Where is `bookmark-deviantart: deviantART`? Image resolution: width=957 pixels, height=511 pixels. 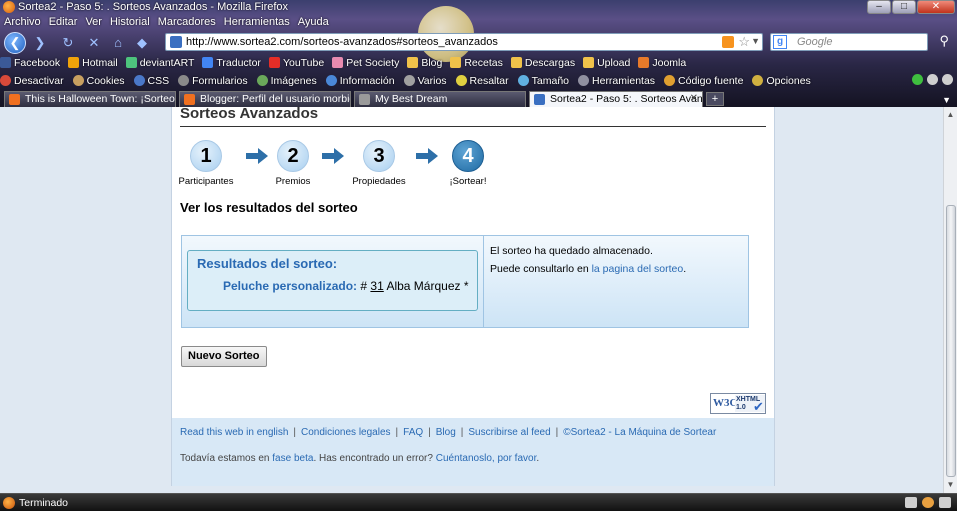 bookmark-deviantart: deviantART is located at coordinates (159, 62).